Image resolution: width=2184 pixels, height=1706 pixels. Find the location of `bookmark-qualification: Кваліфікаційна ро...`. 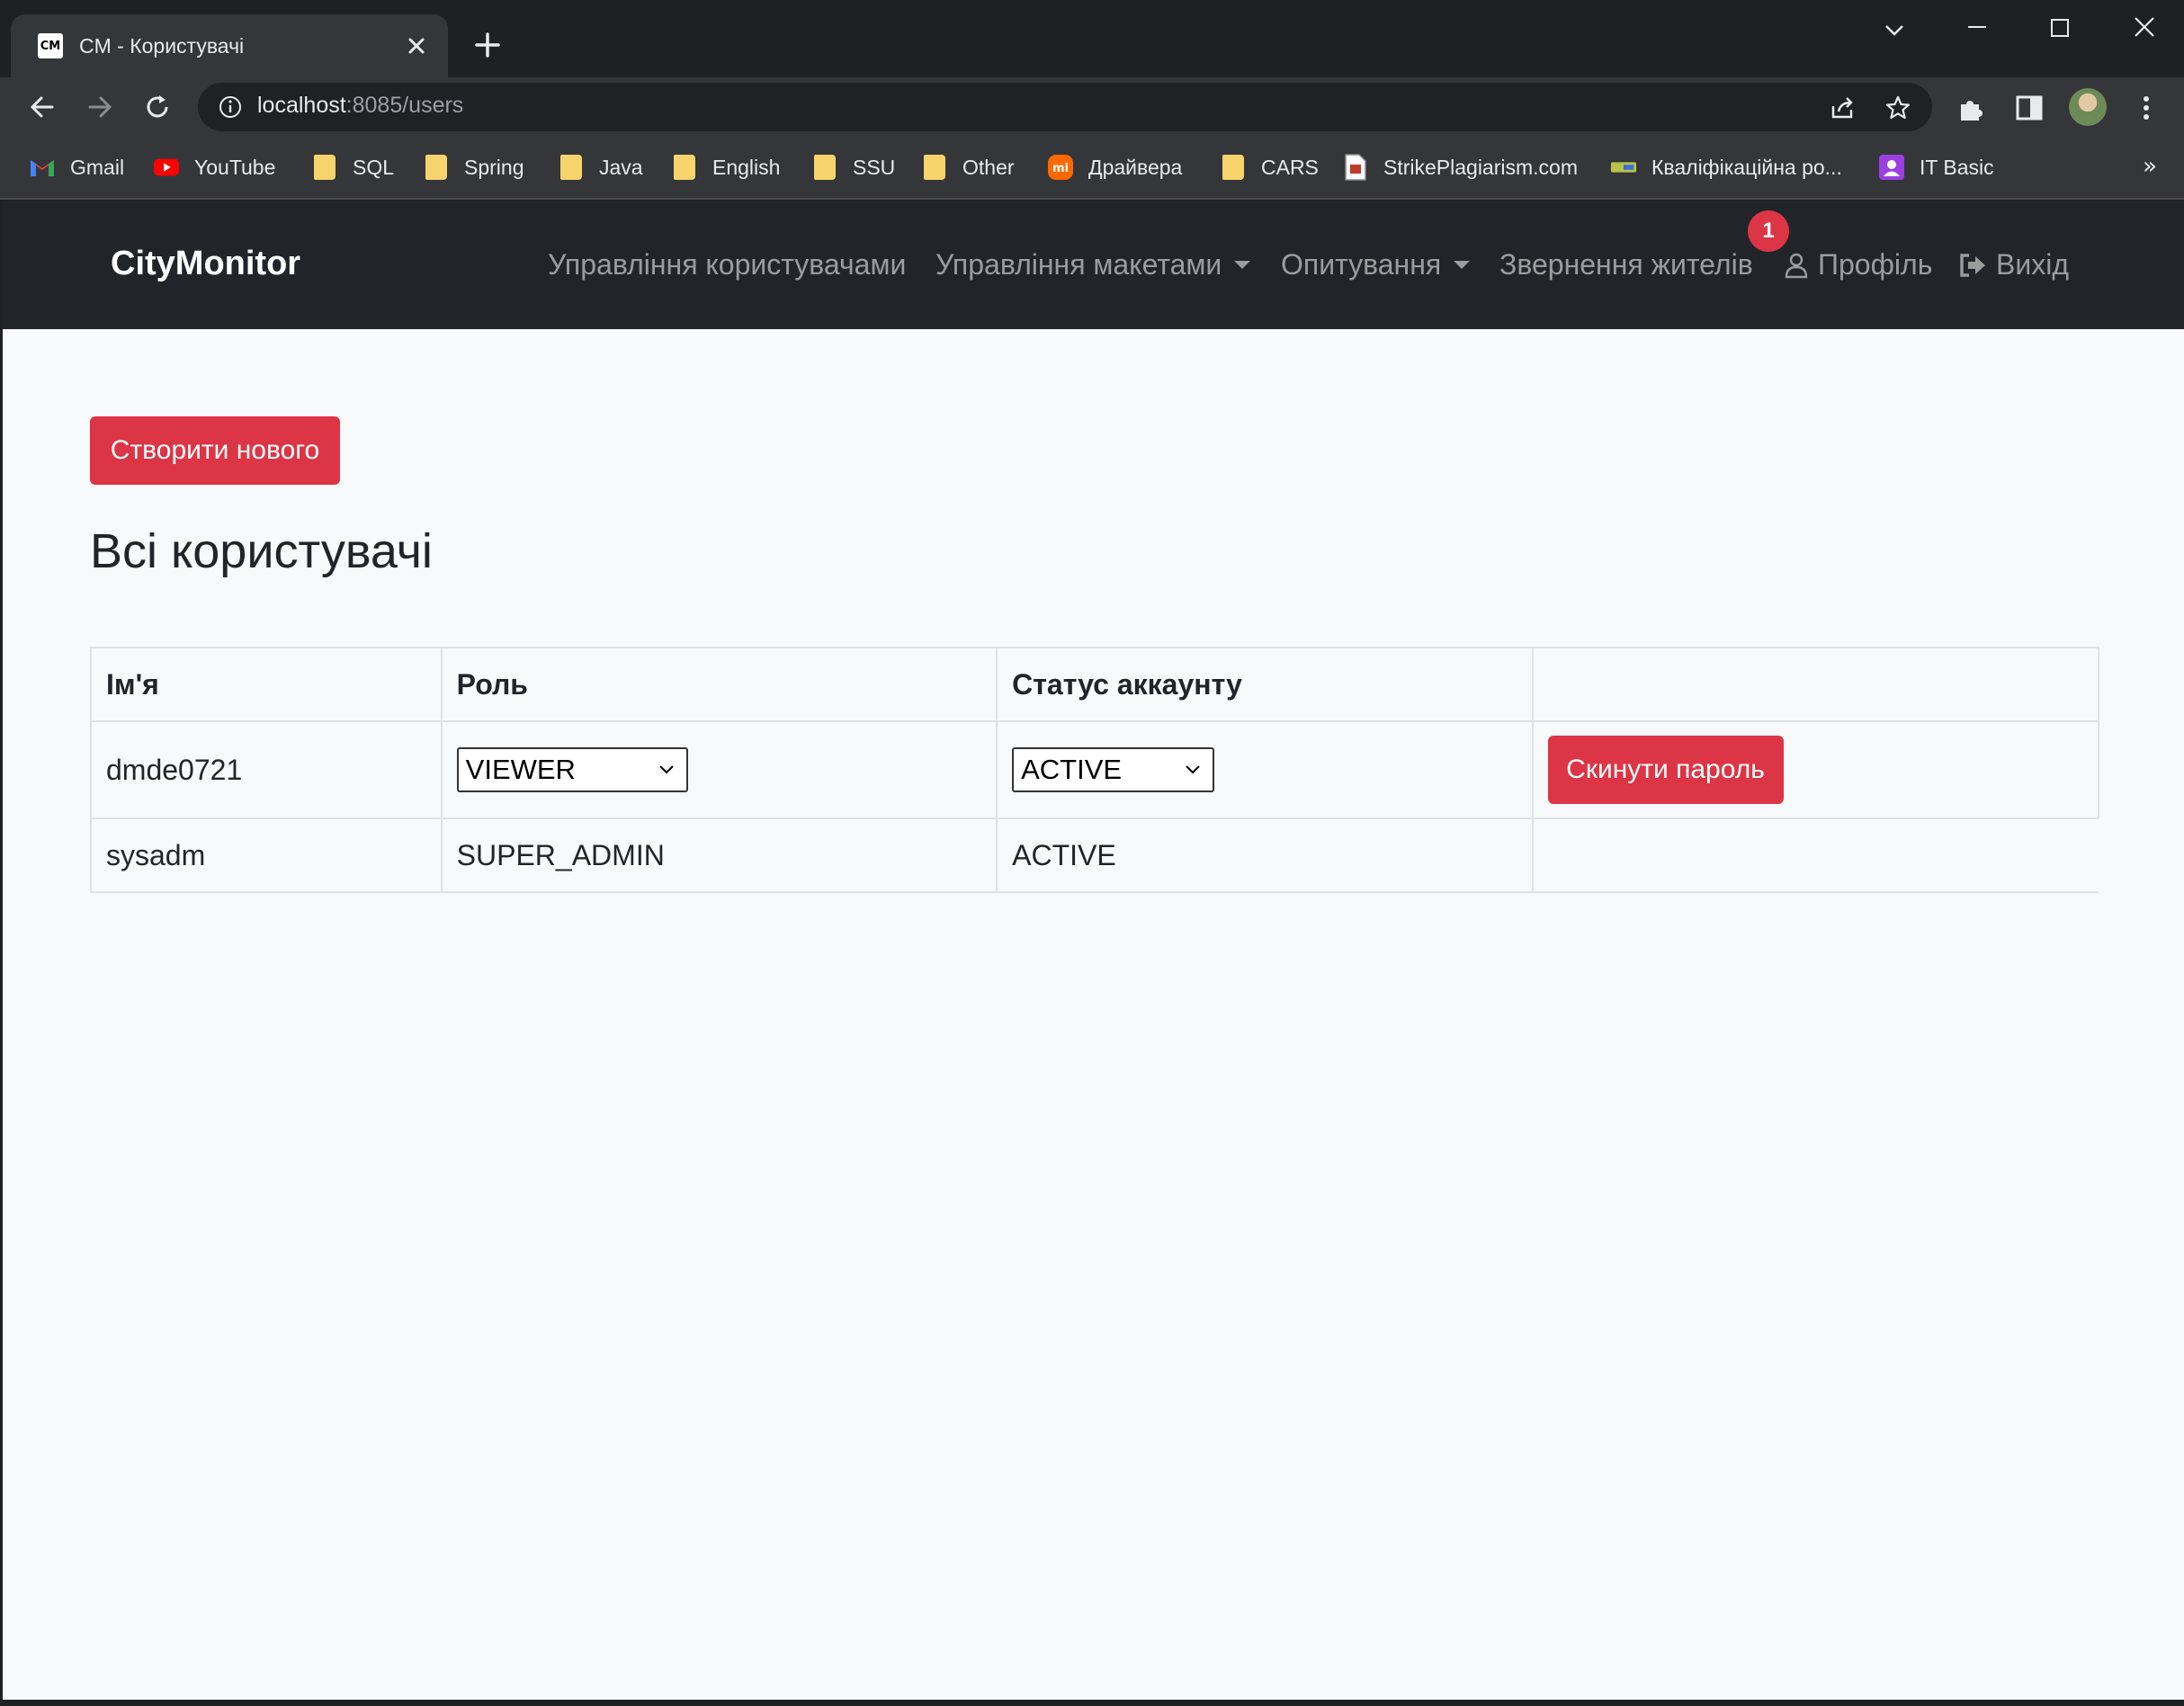

bookmark-qualification: Кваліфікаційна ро... is located at coordinates (1726, 167).